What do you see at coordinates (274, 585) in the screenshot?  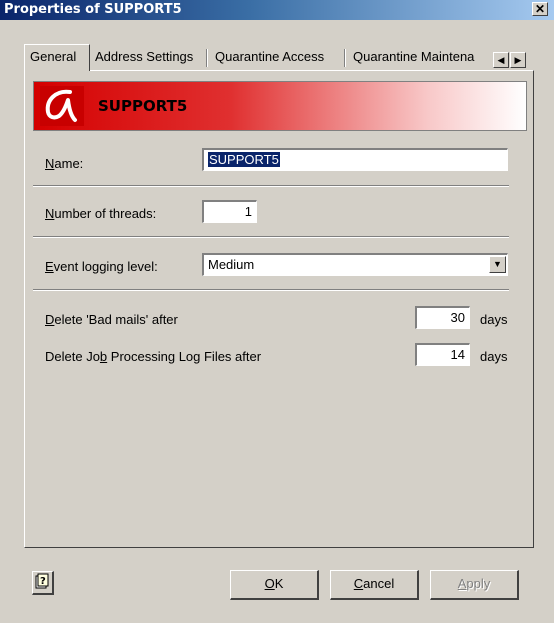 I see `ok-button: OK` at bounding box center [274, 585].